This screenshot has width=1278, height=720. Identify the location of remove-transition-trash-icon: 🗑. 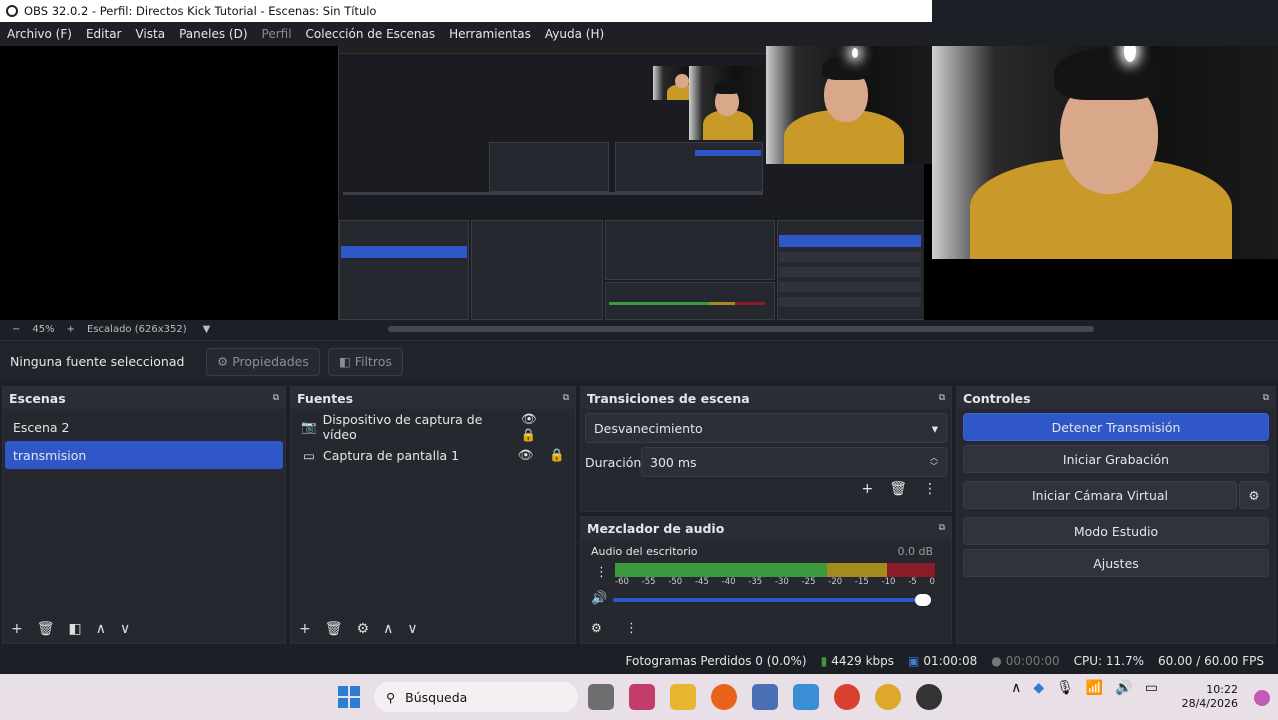
(898, 489).